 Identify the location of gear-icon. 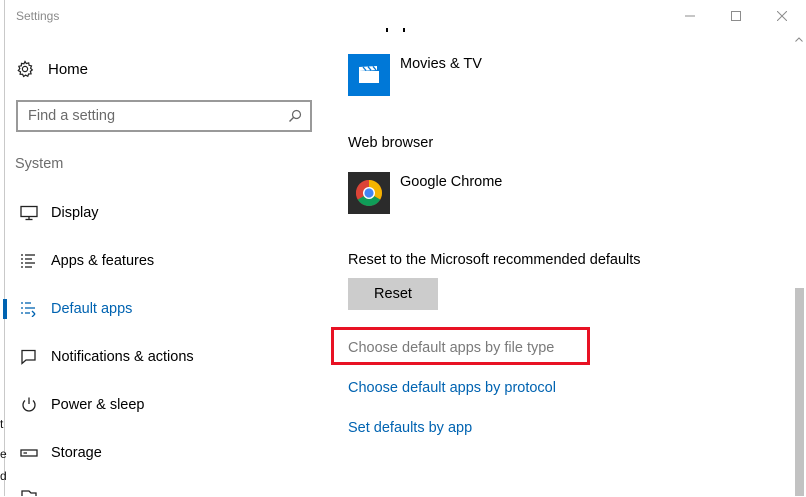
(25, 69).